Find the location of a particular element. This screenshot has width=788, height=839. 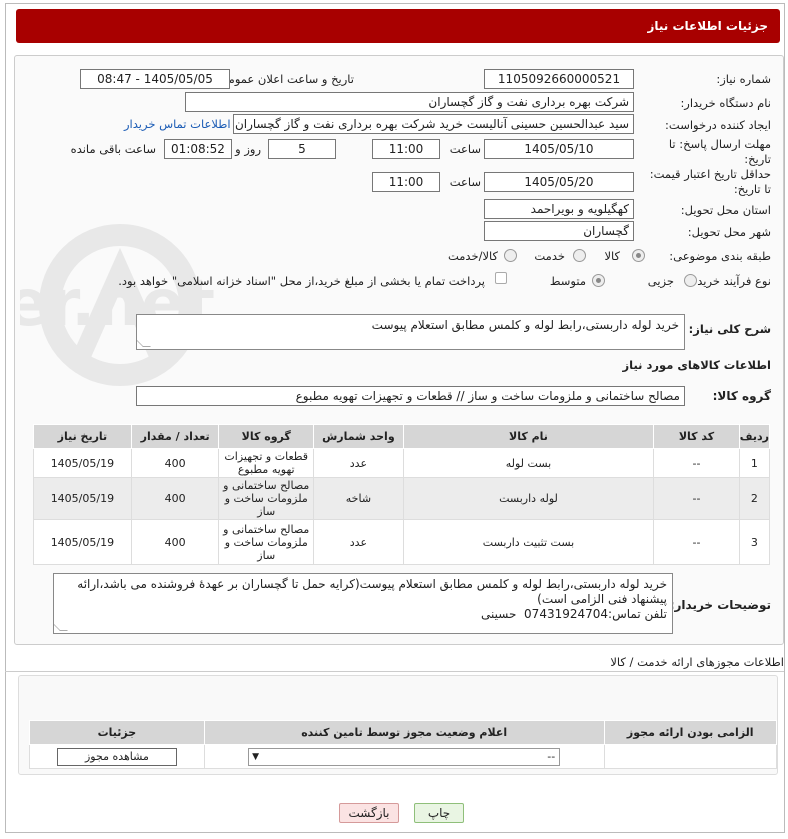

cell-name: لوله داربست is located at coordinates (528, 498).